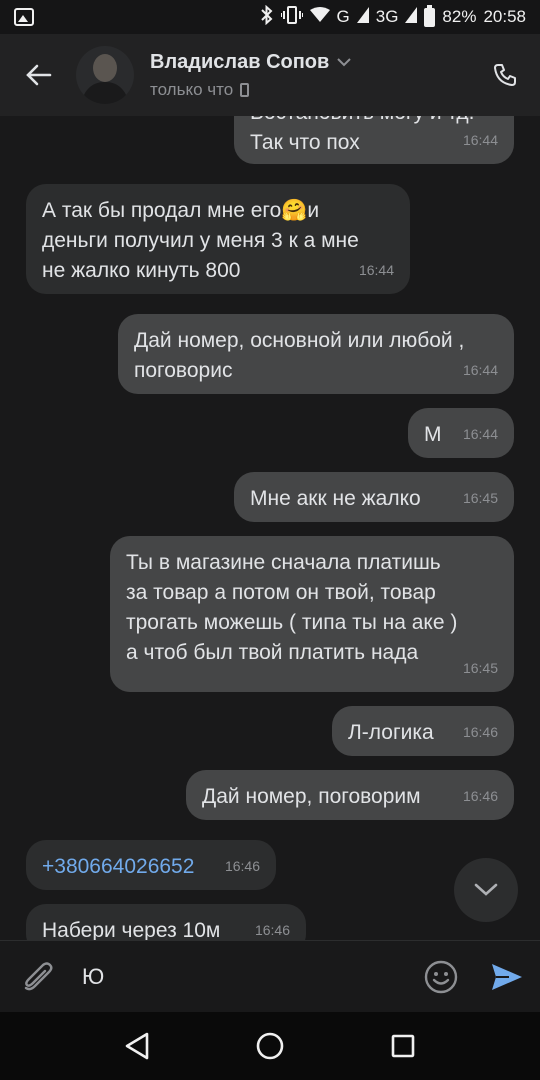 This screenshot has width=540, height=1080. Describe the element at coordinates (291, 17) in the screenshot. I see `vibrate-icon` at that location.